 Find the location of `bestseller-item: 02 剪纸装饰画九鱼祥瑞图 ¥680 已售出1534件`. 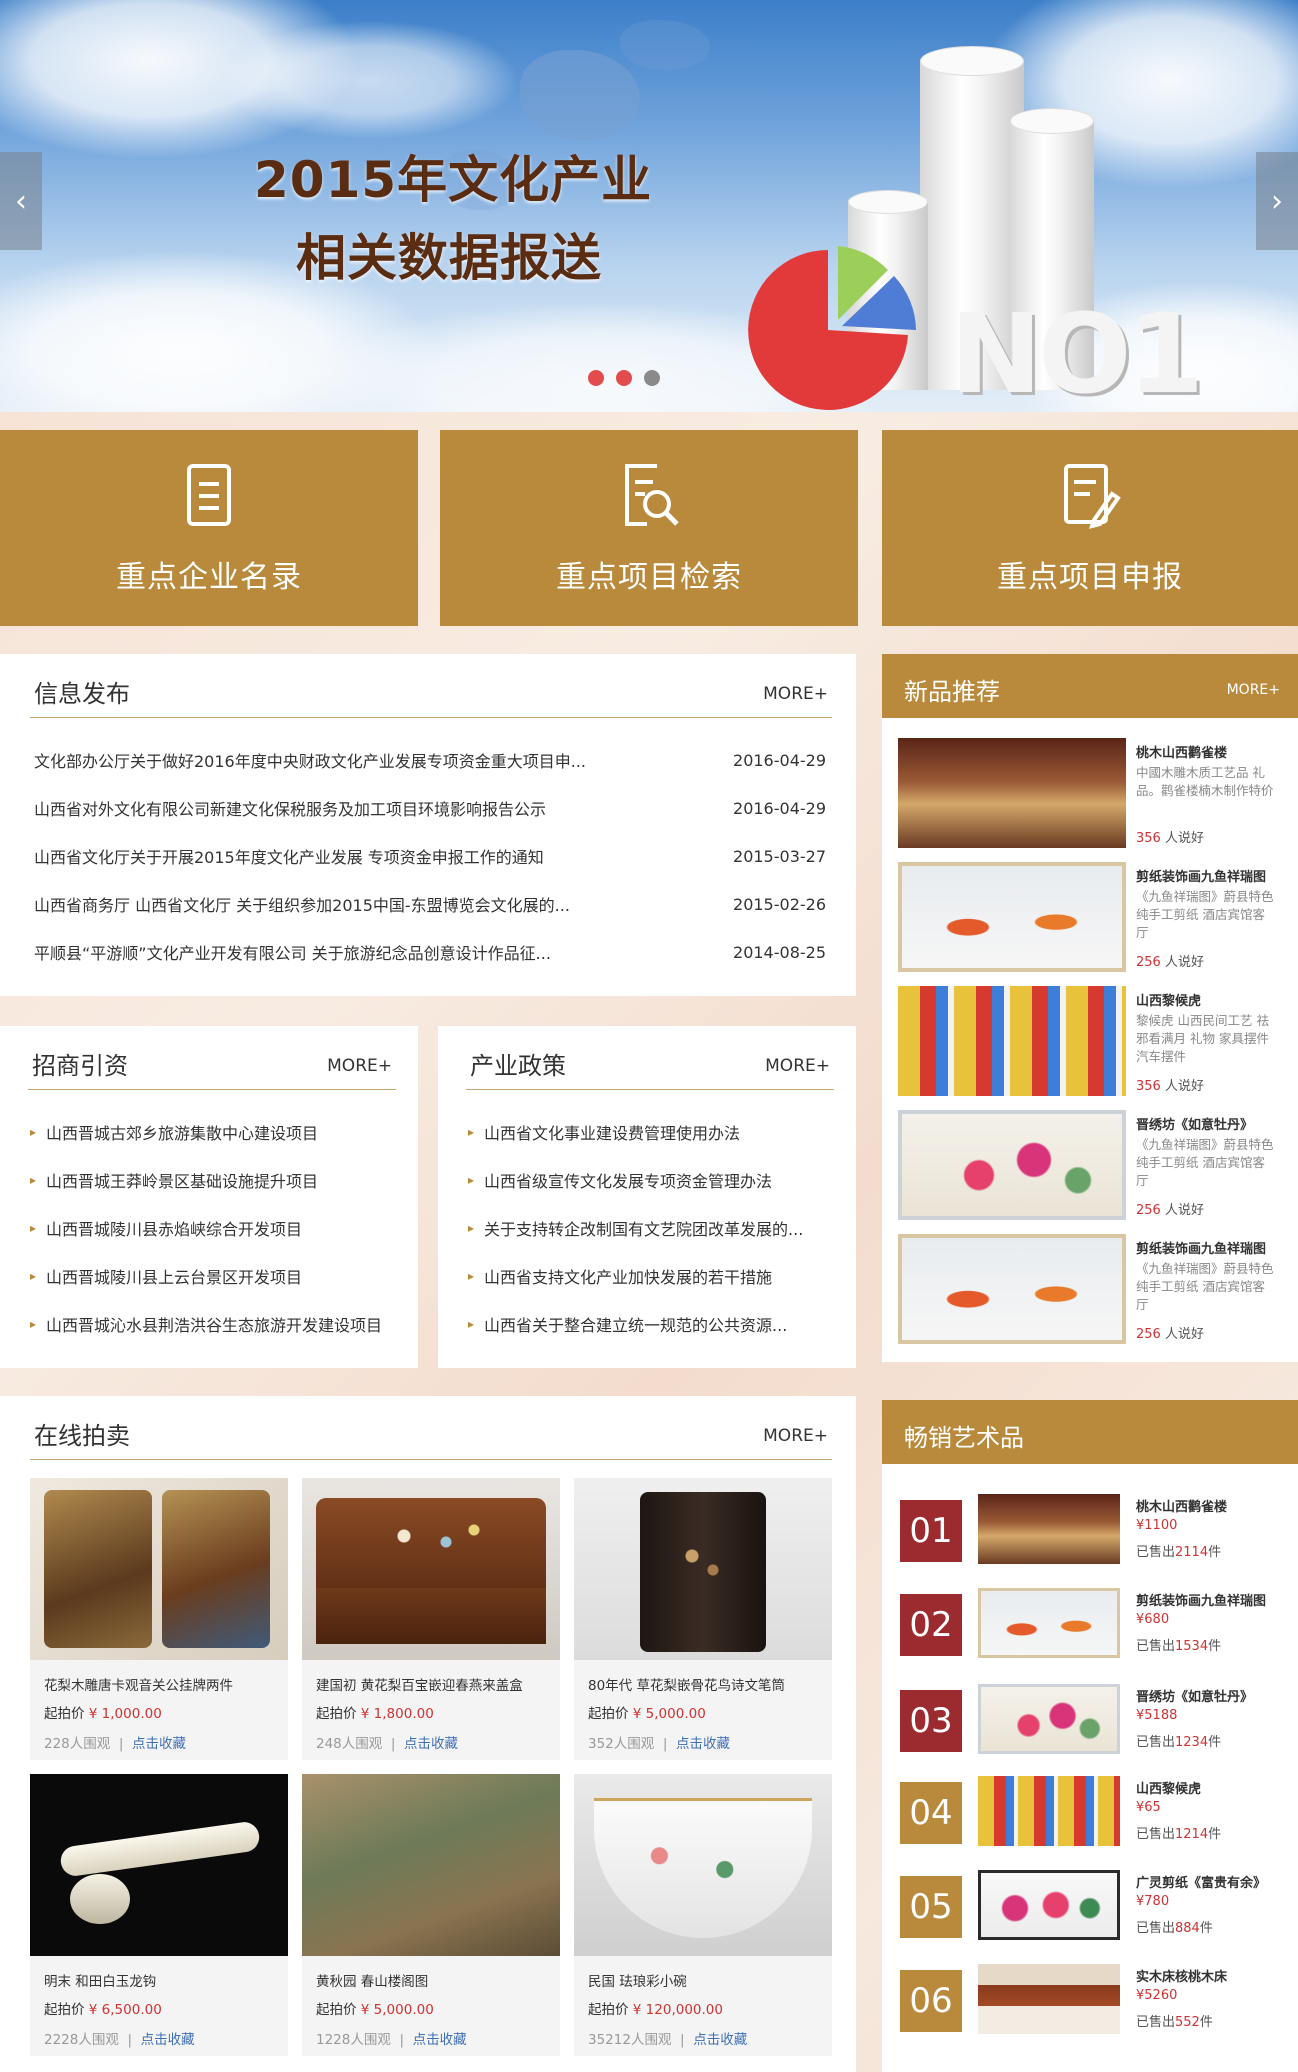

bestseller-item: 02 剪纸装饰画九鱼祥瑞图 ¥680 已售出1534件 is located at coordinates (1088, 1623).